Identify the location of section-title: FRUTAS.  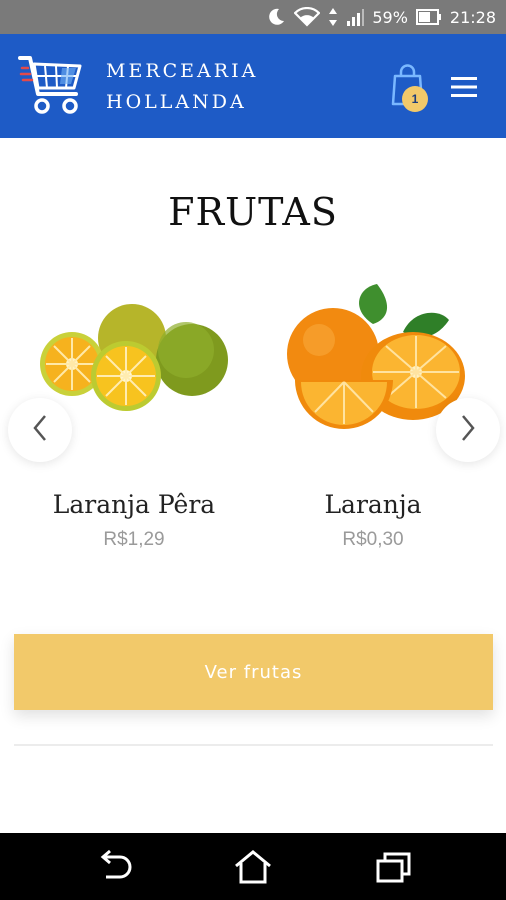
(253, 212).